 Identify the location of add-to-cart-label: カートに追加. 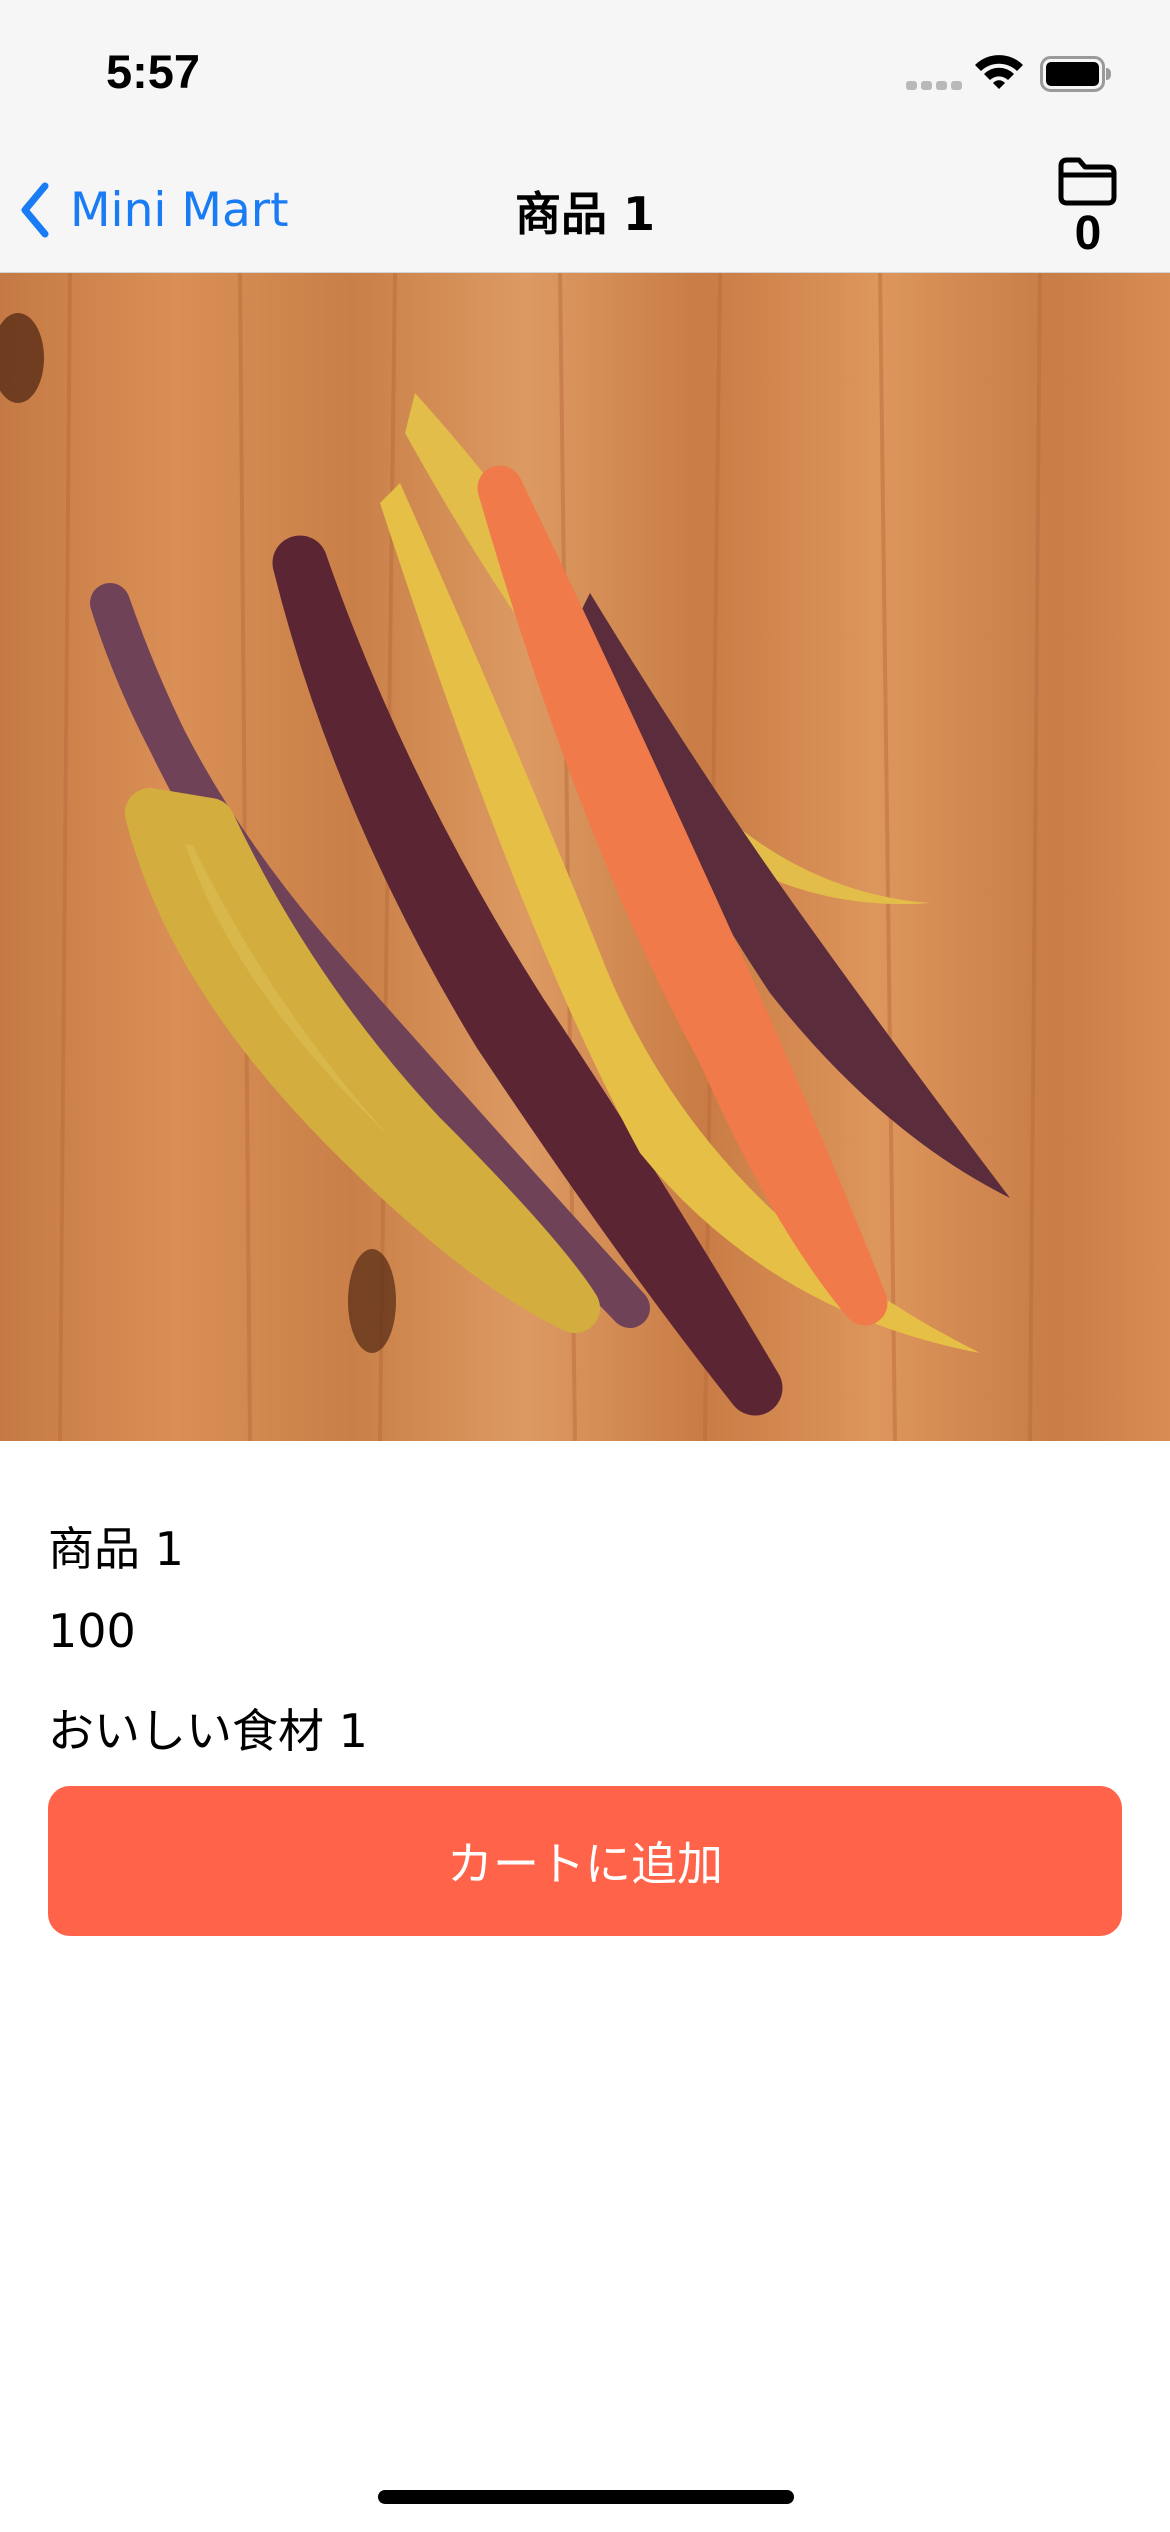
(585, 1864).